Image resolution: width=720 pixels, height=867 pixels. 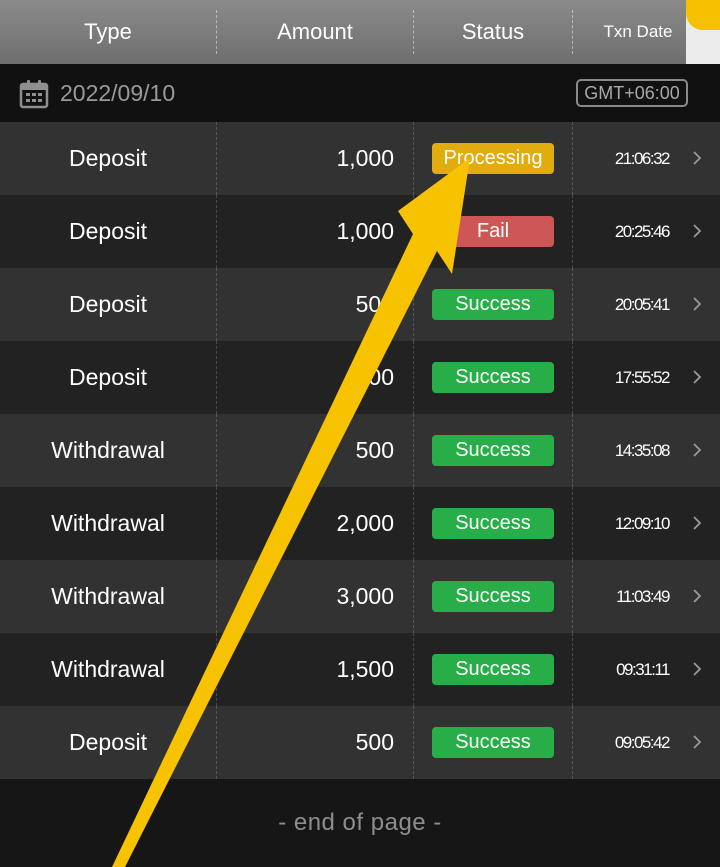 I want to click on transaction-time: 20:25:46, so click(x=642, y=231).